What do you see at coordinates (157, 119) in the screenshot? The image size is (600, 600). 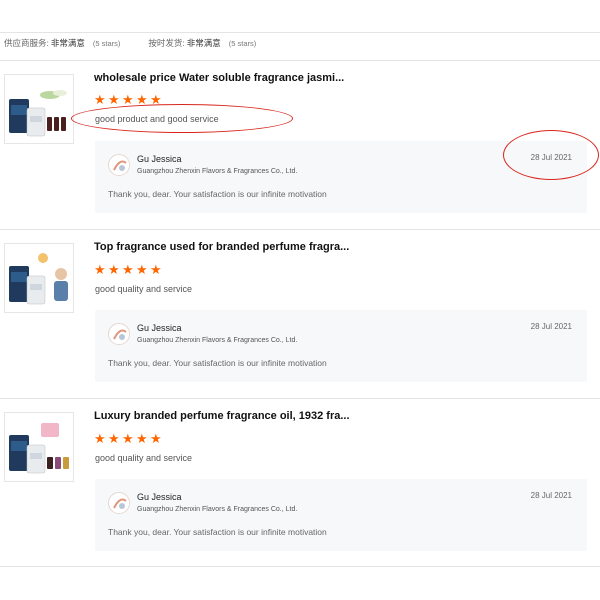 I see `review-text: good product and good service` at bounding box center [157, 119].